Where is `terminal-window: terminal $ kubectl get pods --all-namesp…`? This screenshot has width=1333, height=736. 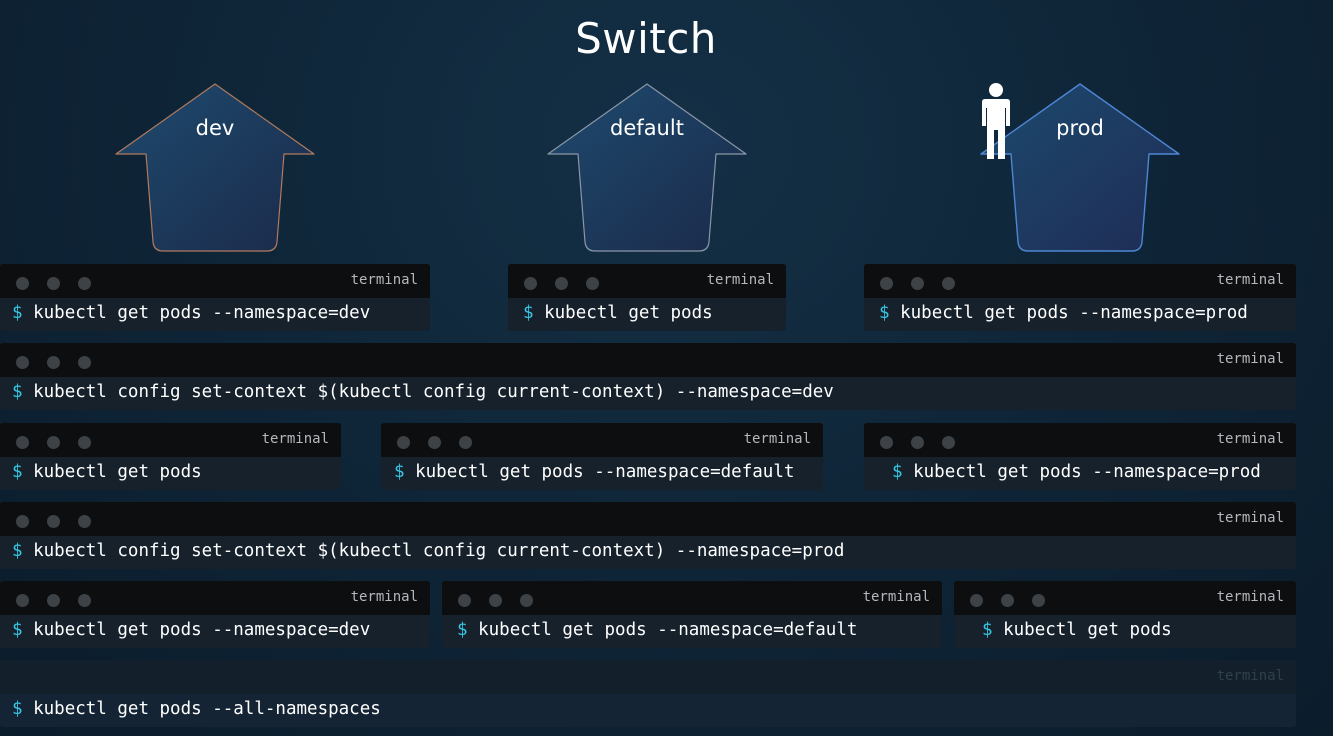 terminal-window: terminal $ kubectl get pods --all-namesp… is located at coordinates (648, 693).